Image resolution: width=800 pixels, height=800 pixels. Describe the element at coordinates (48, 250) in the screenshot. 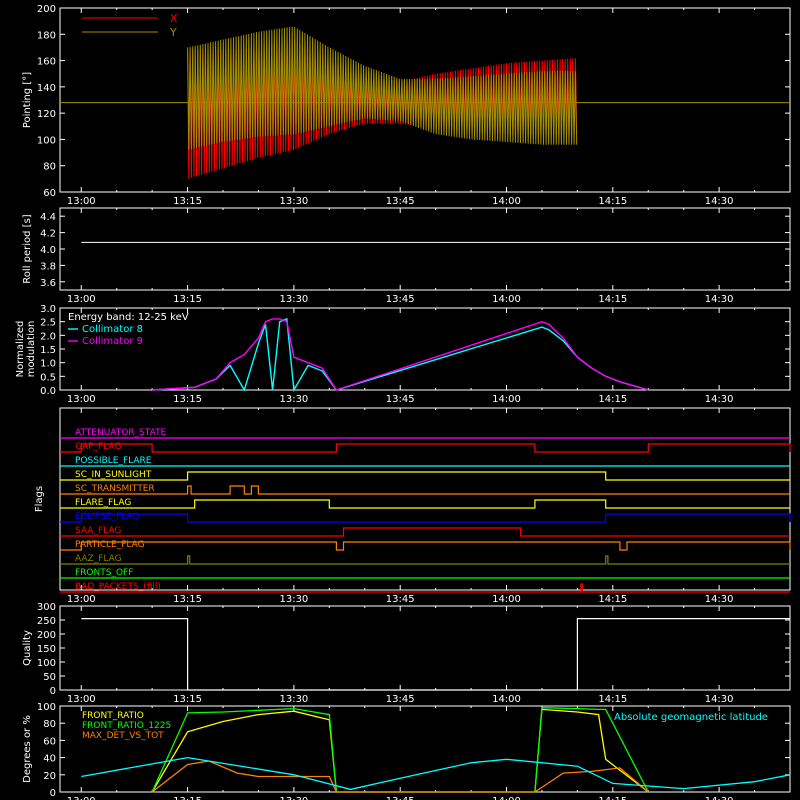

I see `y-tick-label: 4.0` at that location.